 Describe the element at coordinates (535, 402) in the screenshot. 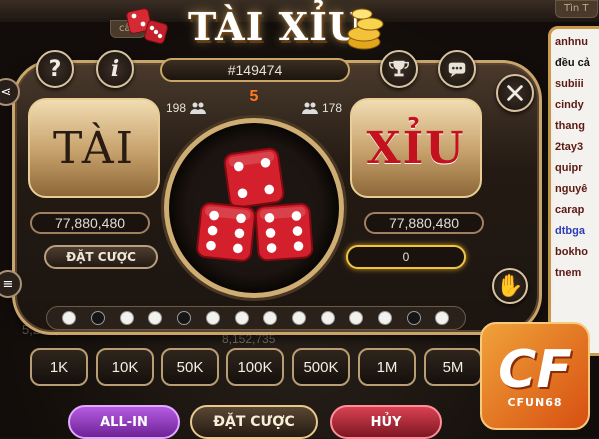

I see `logo-text: CFUN68` at that location.